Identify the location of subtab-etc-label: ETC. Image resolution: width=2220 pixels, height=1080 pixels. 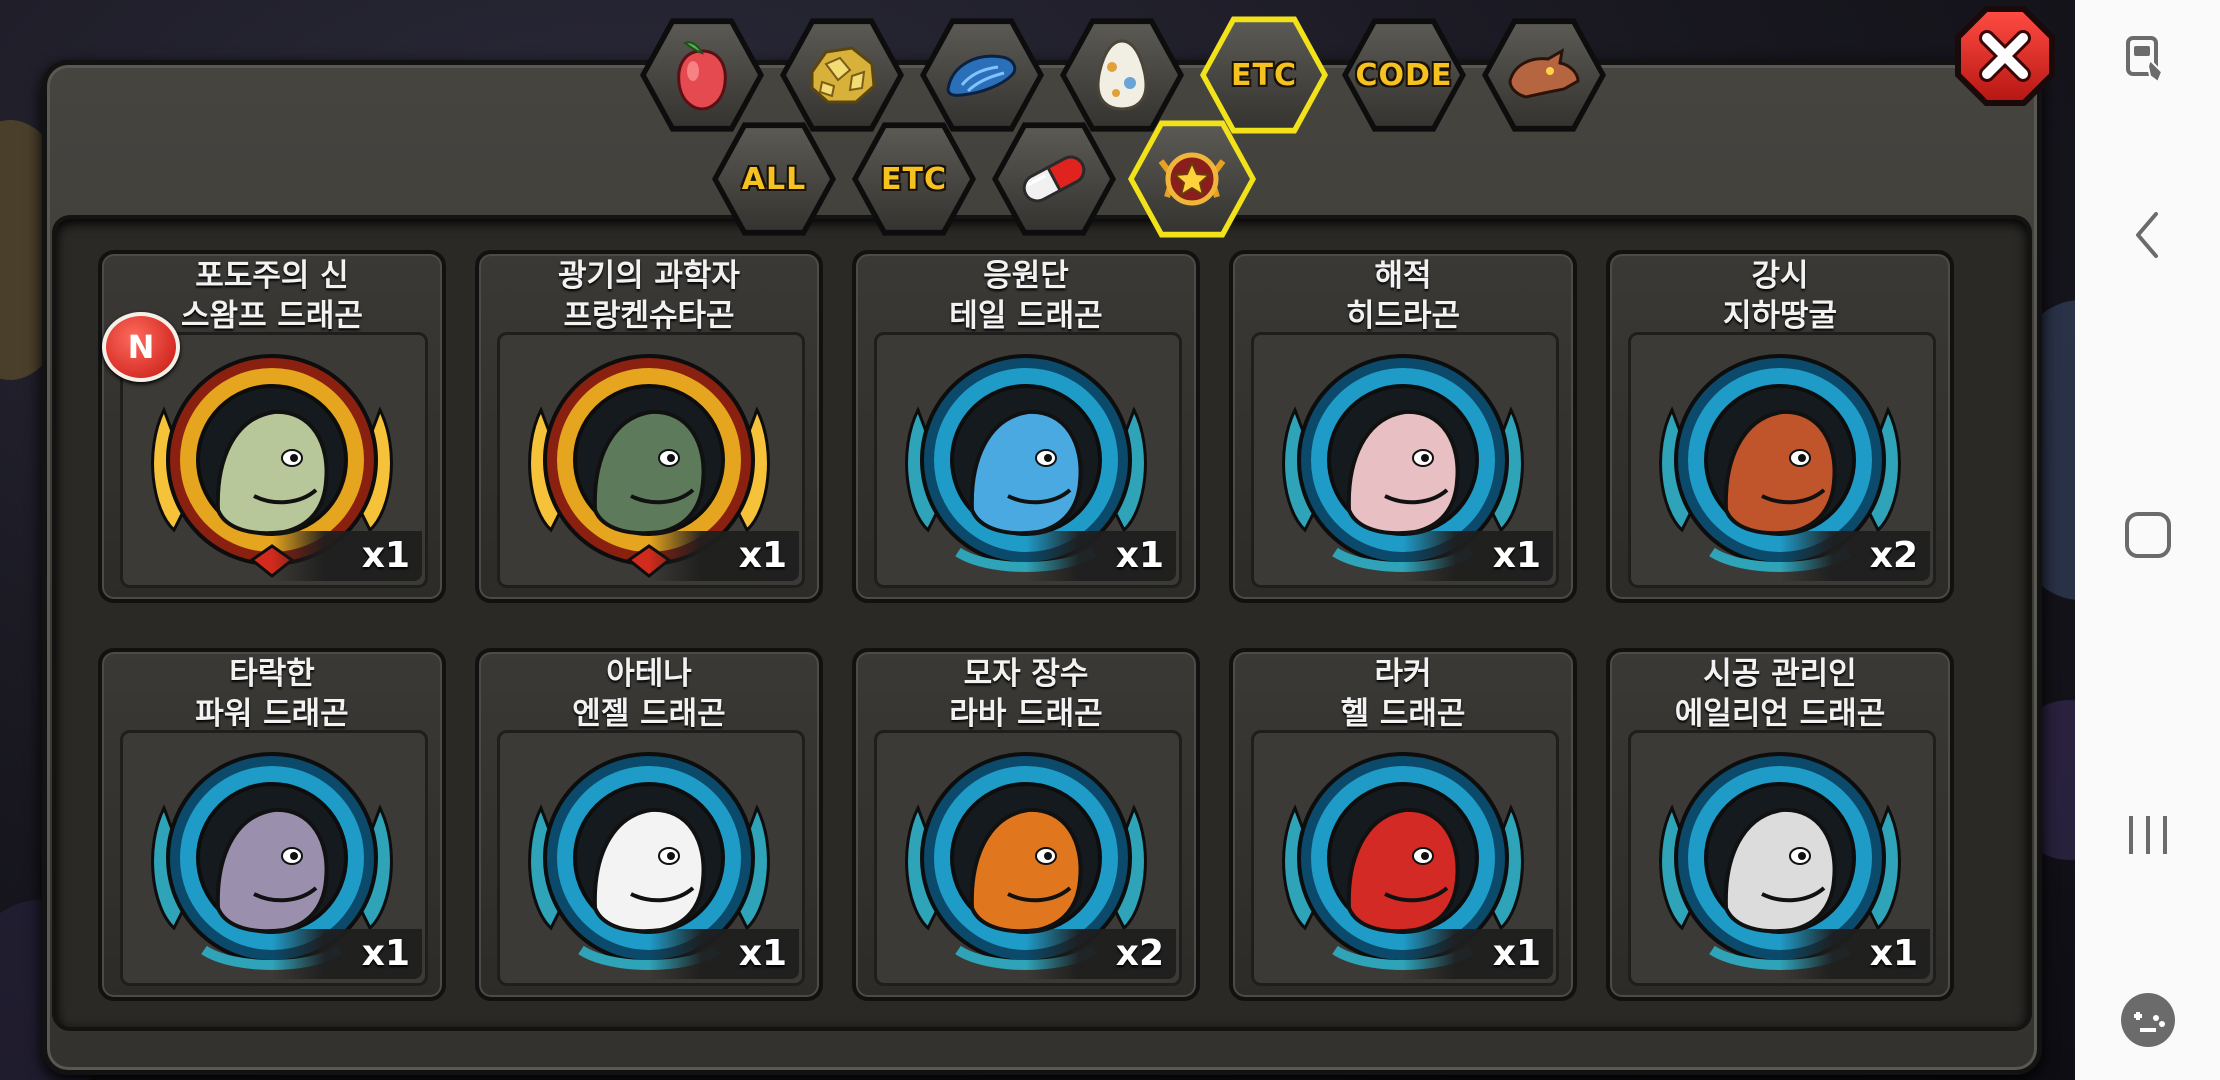
(914, 179).